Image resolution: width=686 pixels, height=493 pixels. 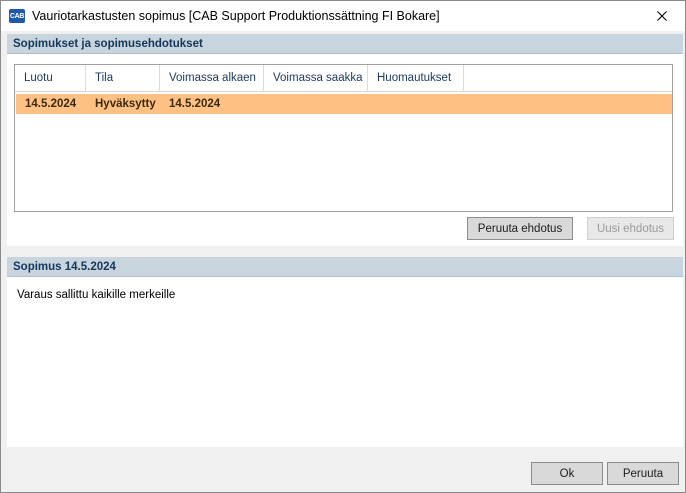 I want to click on ok-button: Ok, so click(x=567, y=473).